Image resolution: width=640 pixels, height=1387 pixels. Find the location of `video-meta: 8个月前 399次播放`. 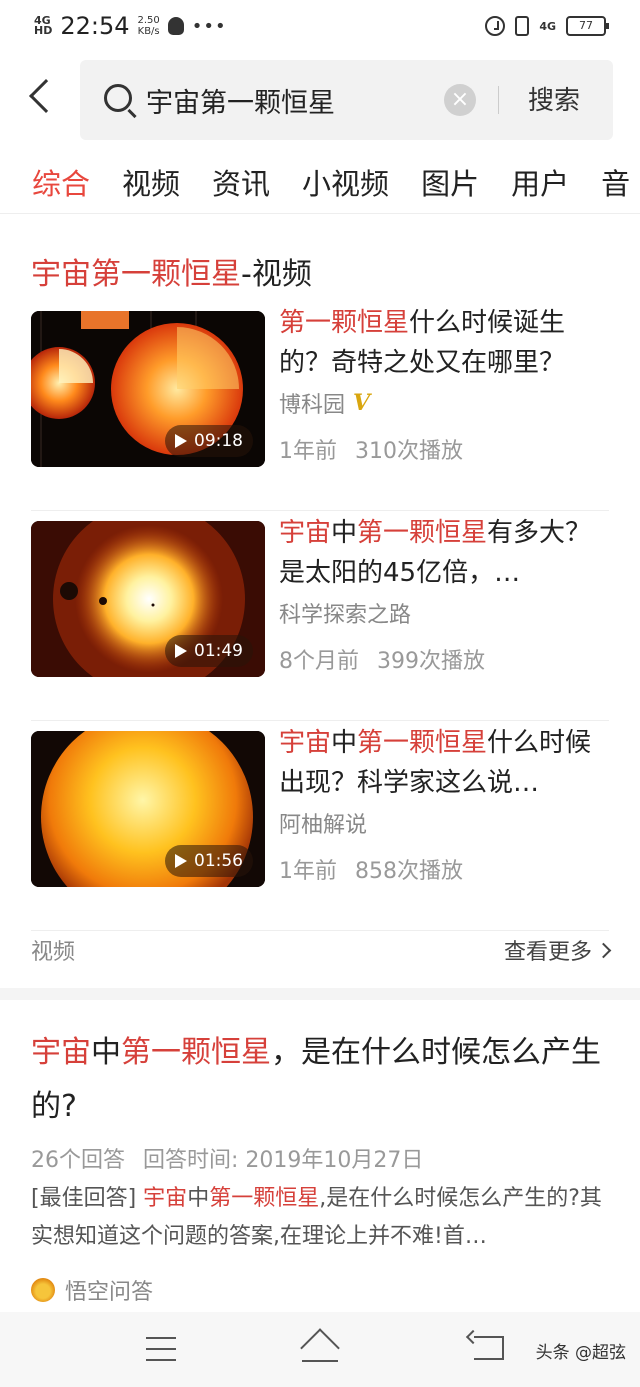

video-meta: 8个月前 399次播放 is located at coordinates (444, 659).